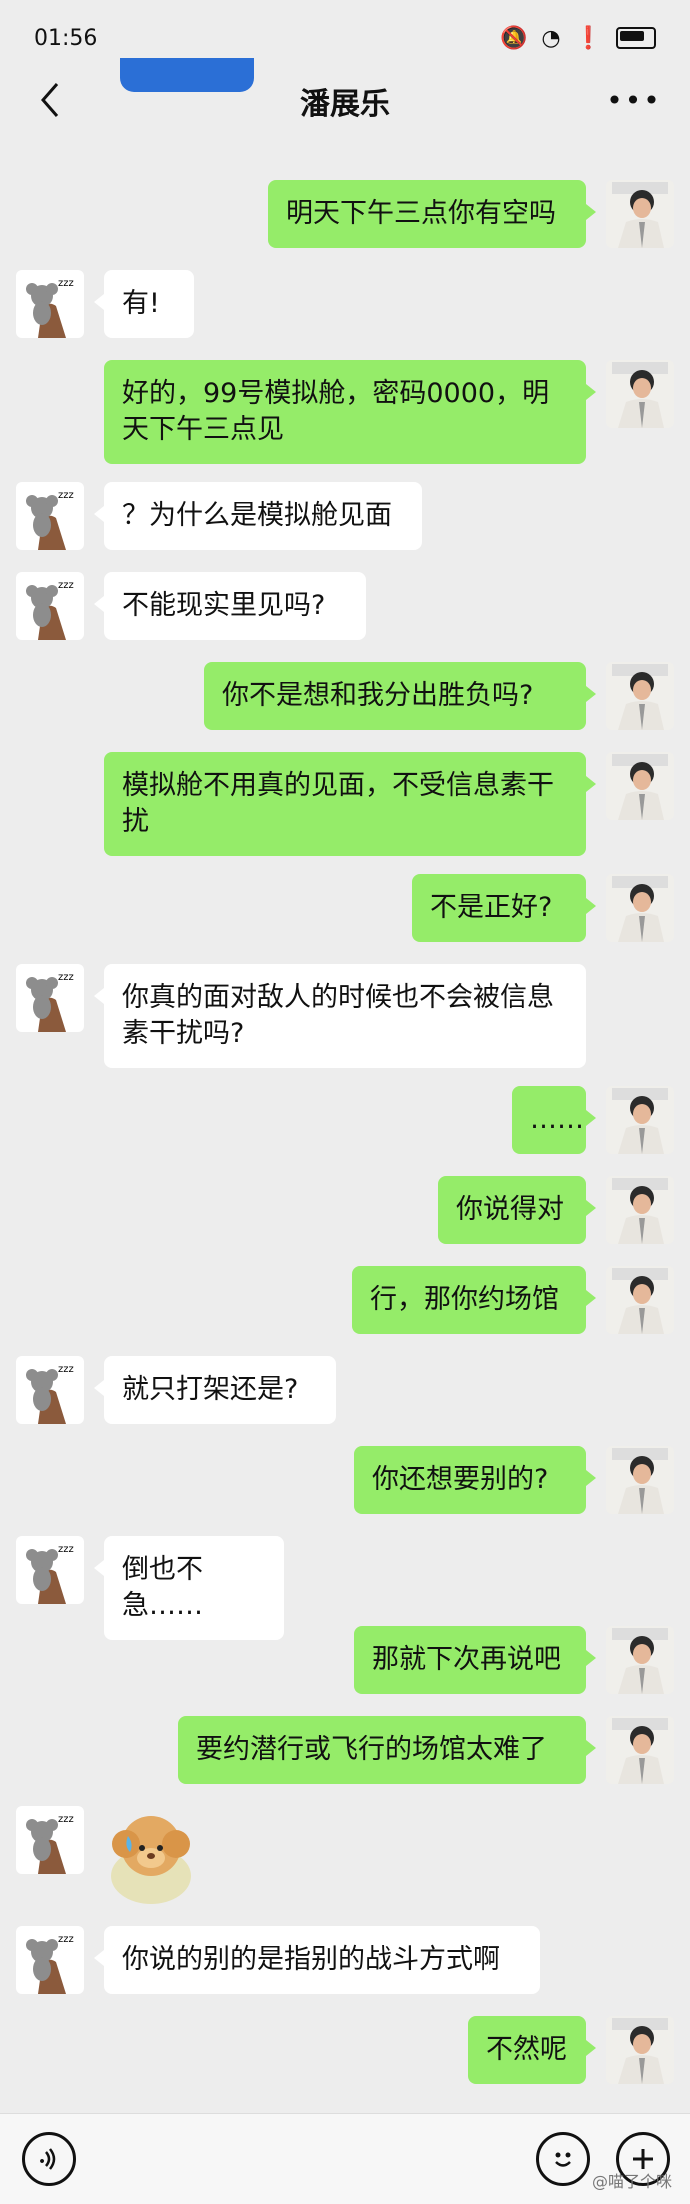 The image size is (690, 2204). I want to click on status-icons: 🔕 ◔ ❗, so click(578, 38).